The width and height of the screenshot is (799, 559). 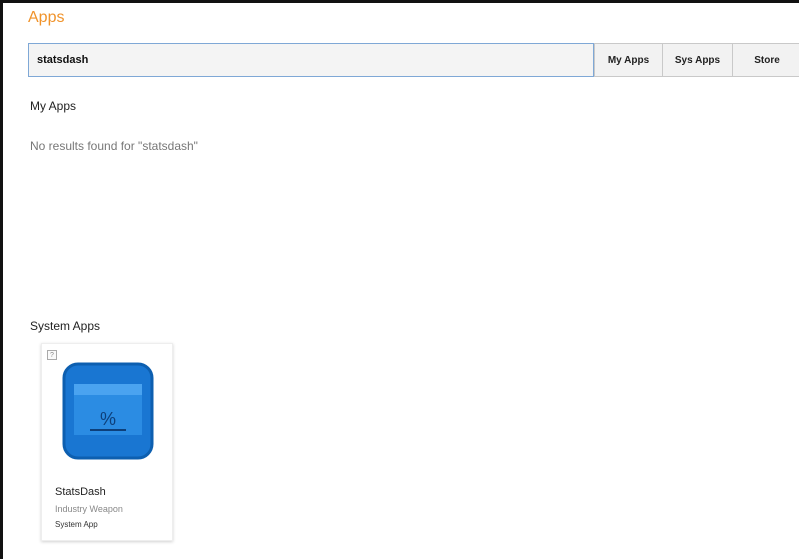 I want to click on app-card-statsdash: ? % StatsDash Industry Weapon System App, so click(x=107, y=442).